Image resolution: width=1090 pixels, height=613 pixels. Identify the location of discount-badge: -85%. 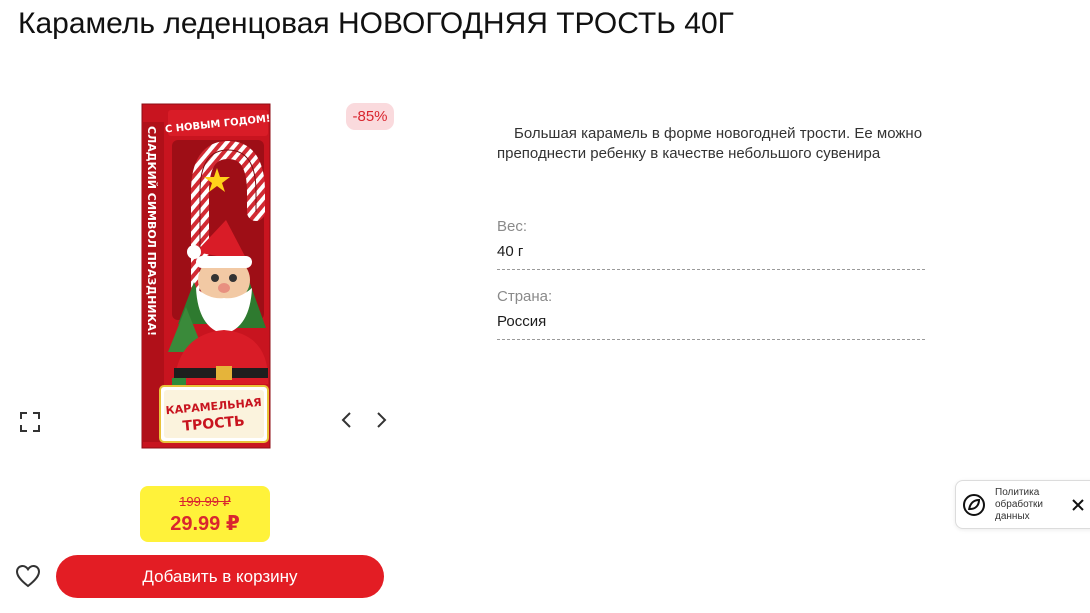
(370, 116).